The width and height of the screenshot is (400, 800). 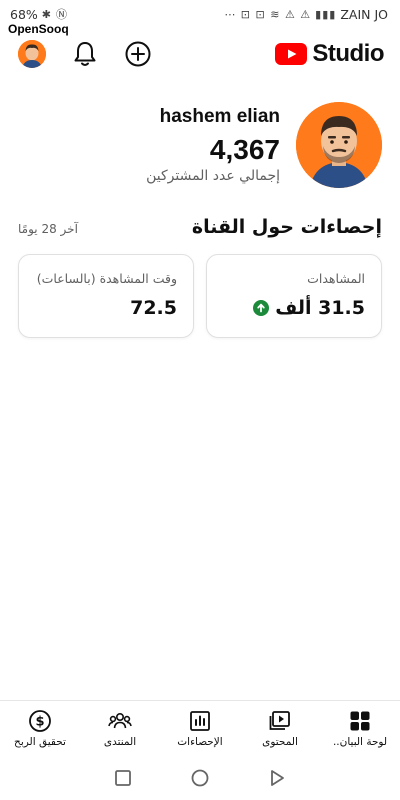 I want to click on community-icon, so click(x=120, y=721).